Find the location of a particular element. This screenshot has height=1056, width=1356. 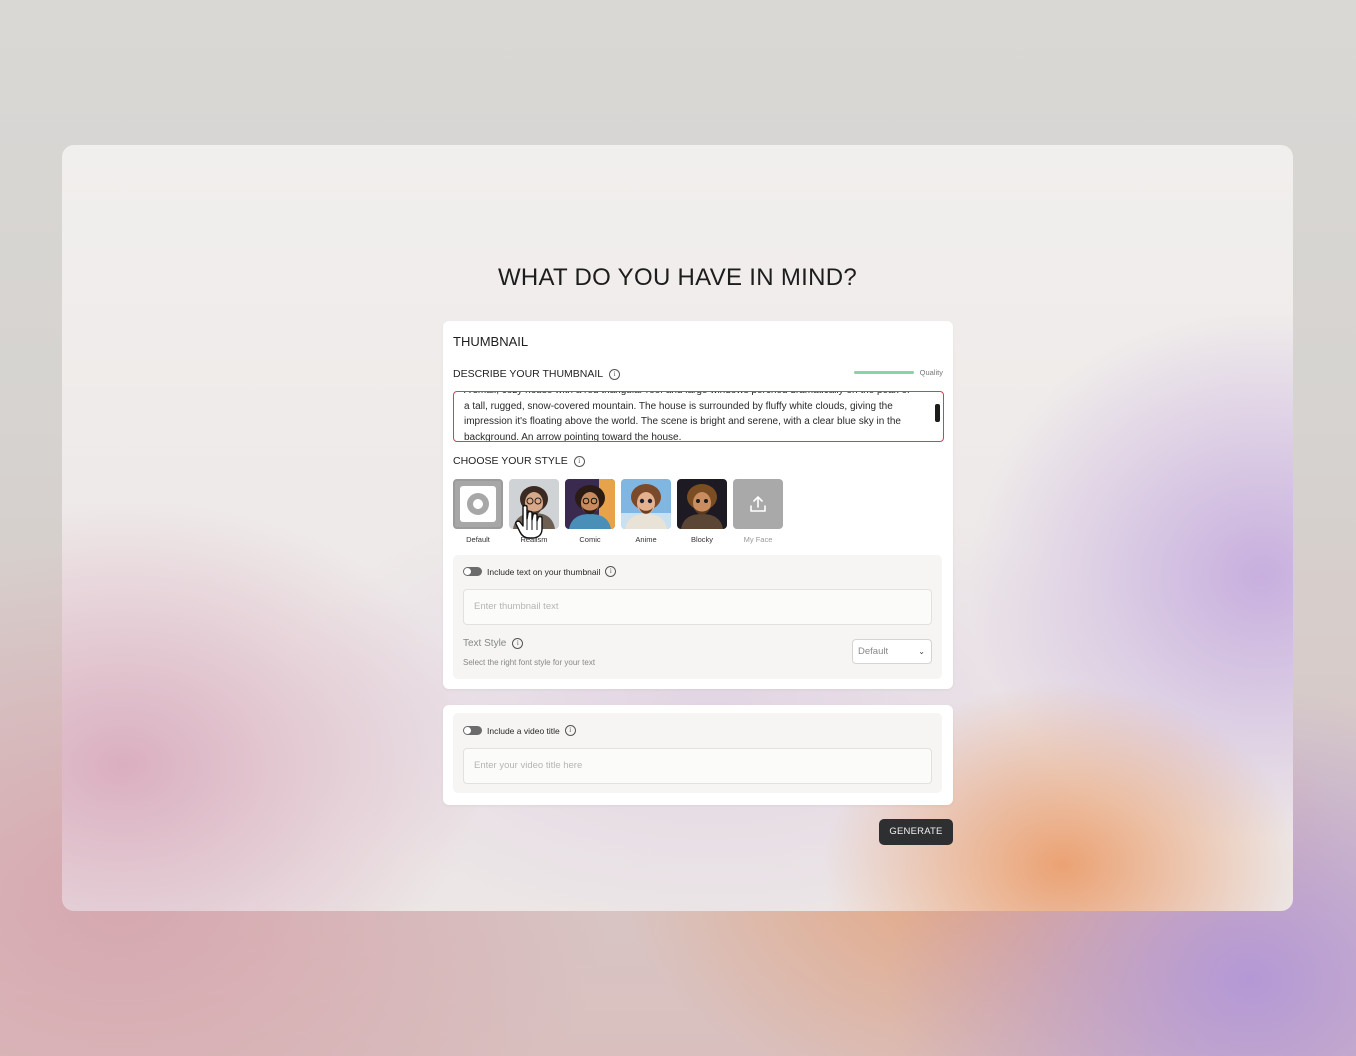

quality-meter: Quality is located at coordinates (898, 372).